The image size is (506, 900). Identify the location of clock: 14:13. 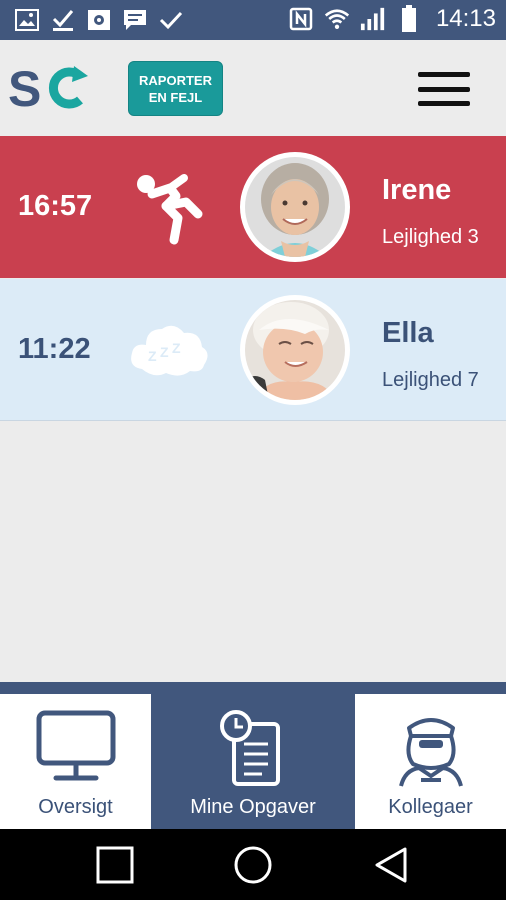
(465, 18).